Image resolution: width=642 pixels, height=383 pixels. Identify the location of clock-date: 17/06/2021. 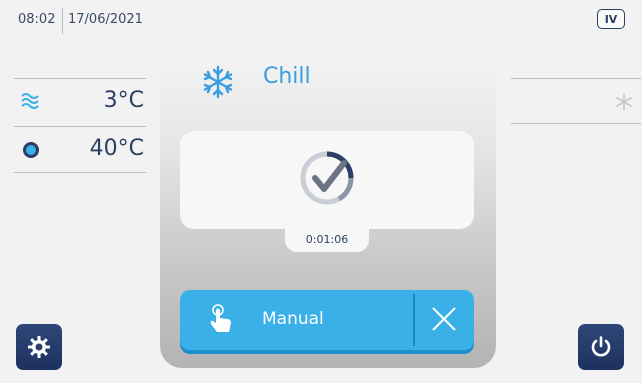
(105, 19).